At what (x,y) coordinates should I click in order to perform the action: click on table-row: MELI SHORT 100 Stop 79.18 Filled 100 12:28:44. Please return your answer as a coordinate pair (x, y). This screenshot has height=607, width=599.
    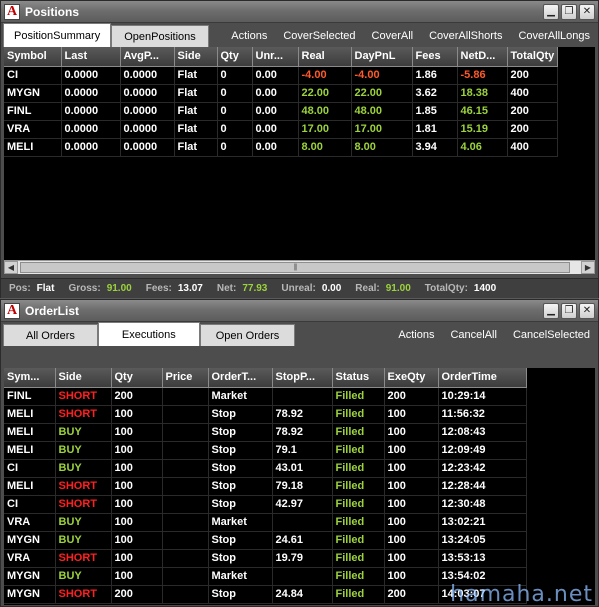
    Looking at the image, I should click on (265, 486).